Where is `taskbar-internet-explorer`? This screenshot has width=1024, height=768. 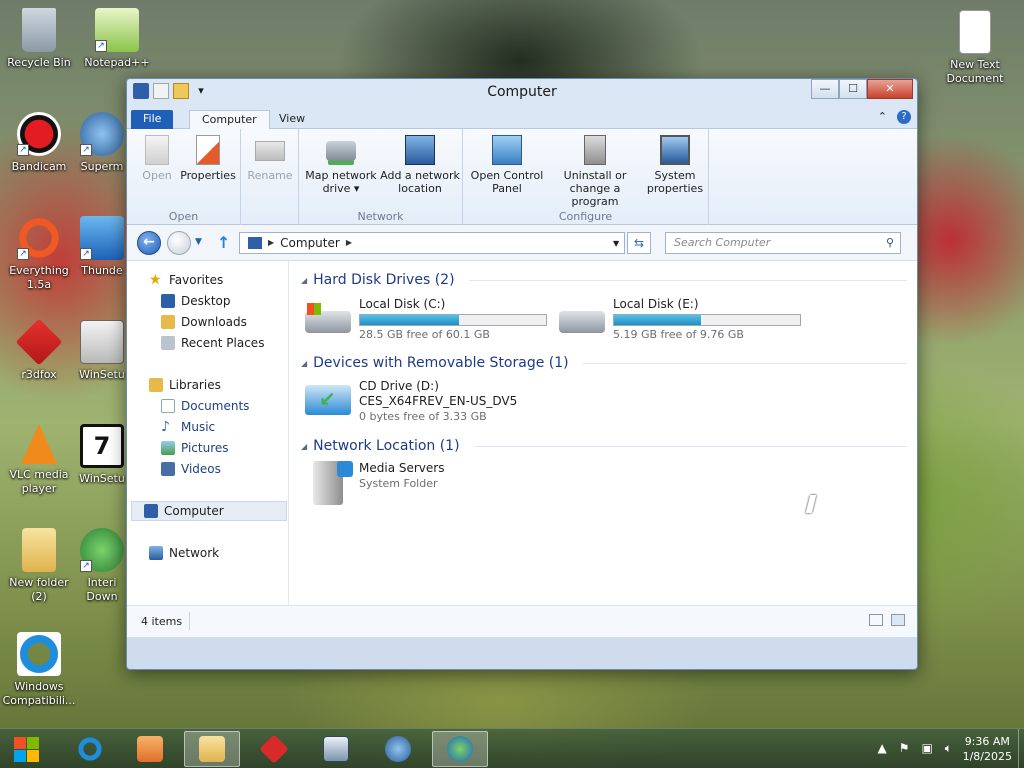 taskbar-internet-explorer is located at coordinates (90, 749).